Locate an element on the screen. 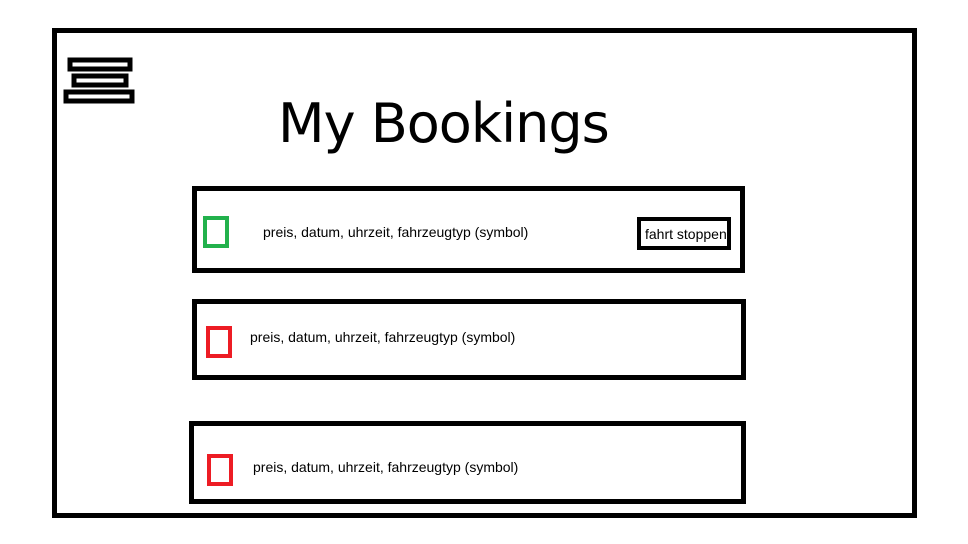 The width and height of the screenshot is (968, 544). menu-icon is located at coordinates (99, 81).